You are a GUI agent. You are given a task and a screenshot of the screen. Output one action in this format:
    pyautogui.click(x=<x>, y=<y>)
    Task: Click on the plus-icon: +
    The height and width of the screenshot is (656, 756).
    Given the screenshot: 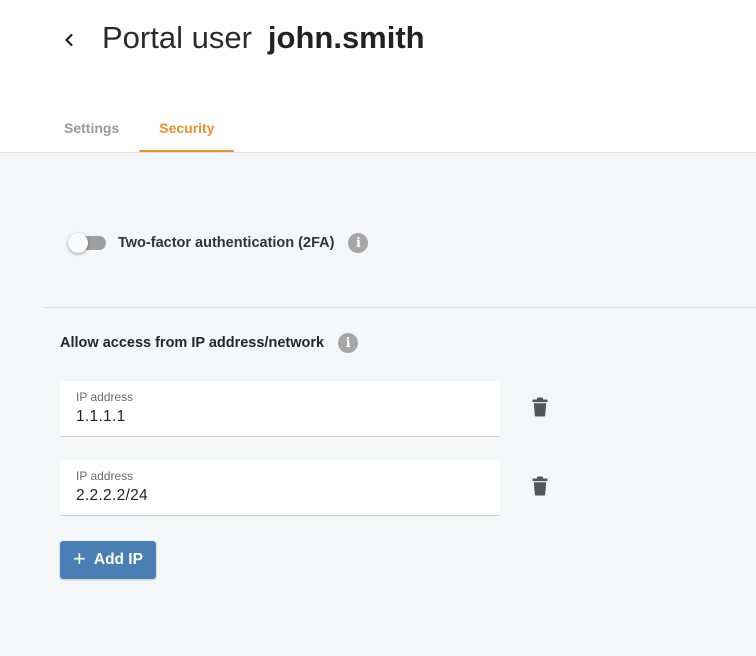 What is the action you would take?
    pyautogui.click(x=79, y=558)
    